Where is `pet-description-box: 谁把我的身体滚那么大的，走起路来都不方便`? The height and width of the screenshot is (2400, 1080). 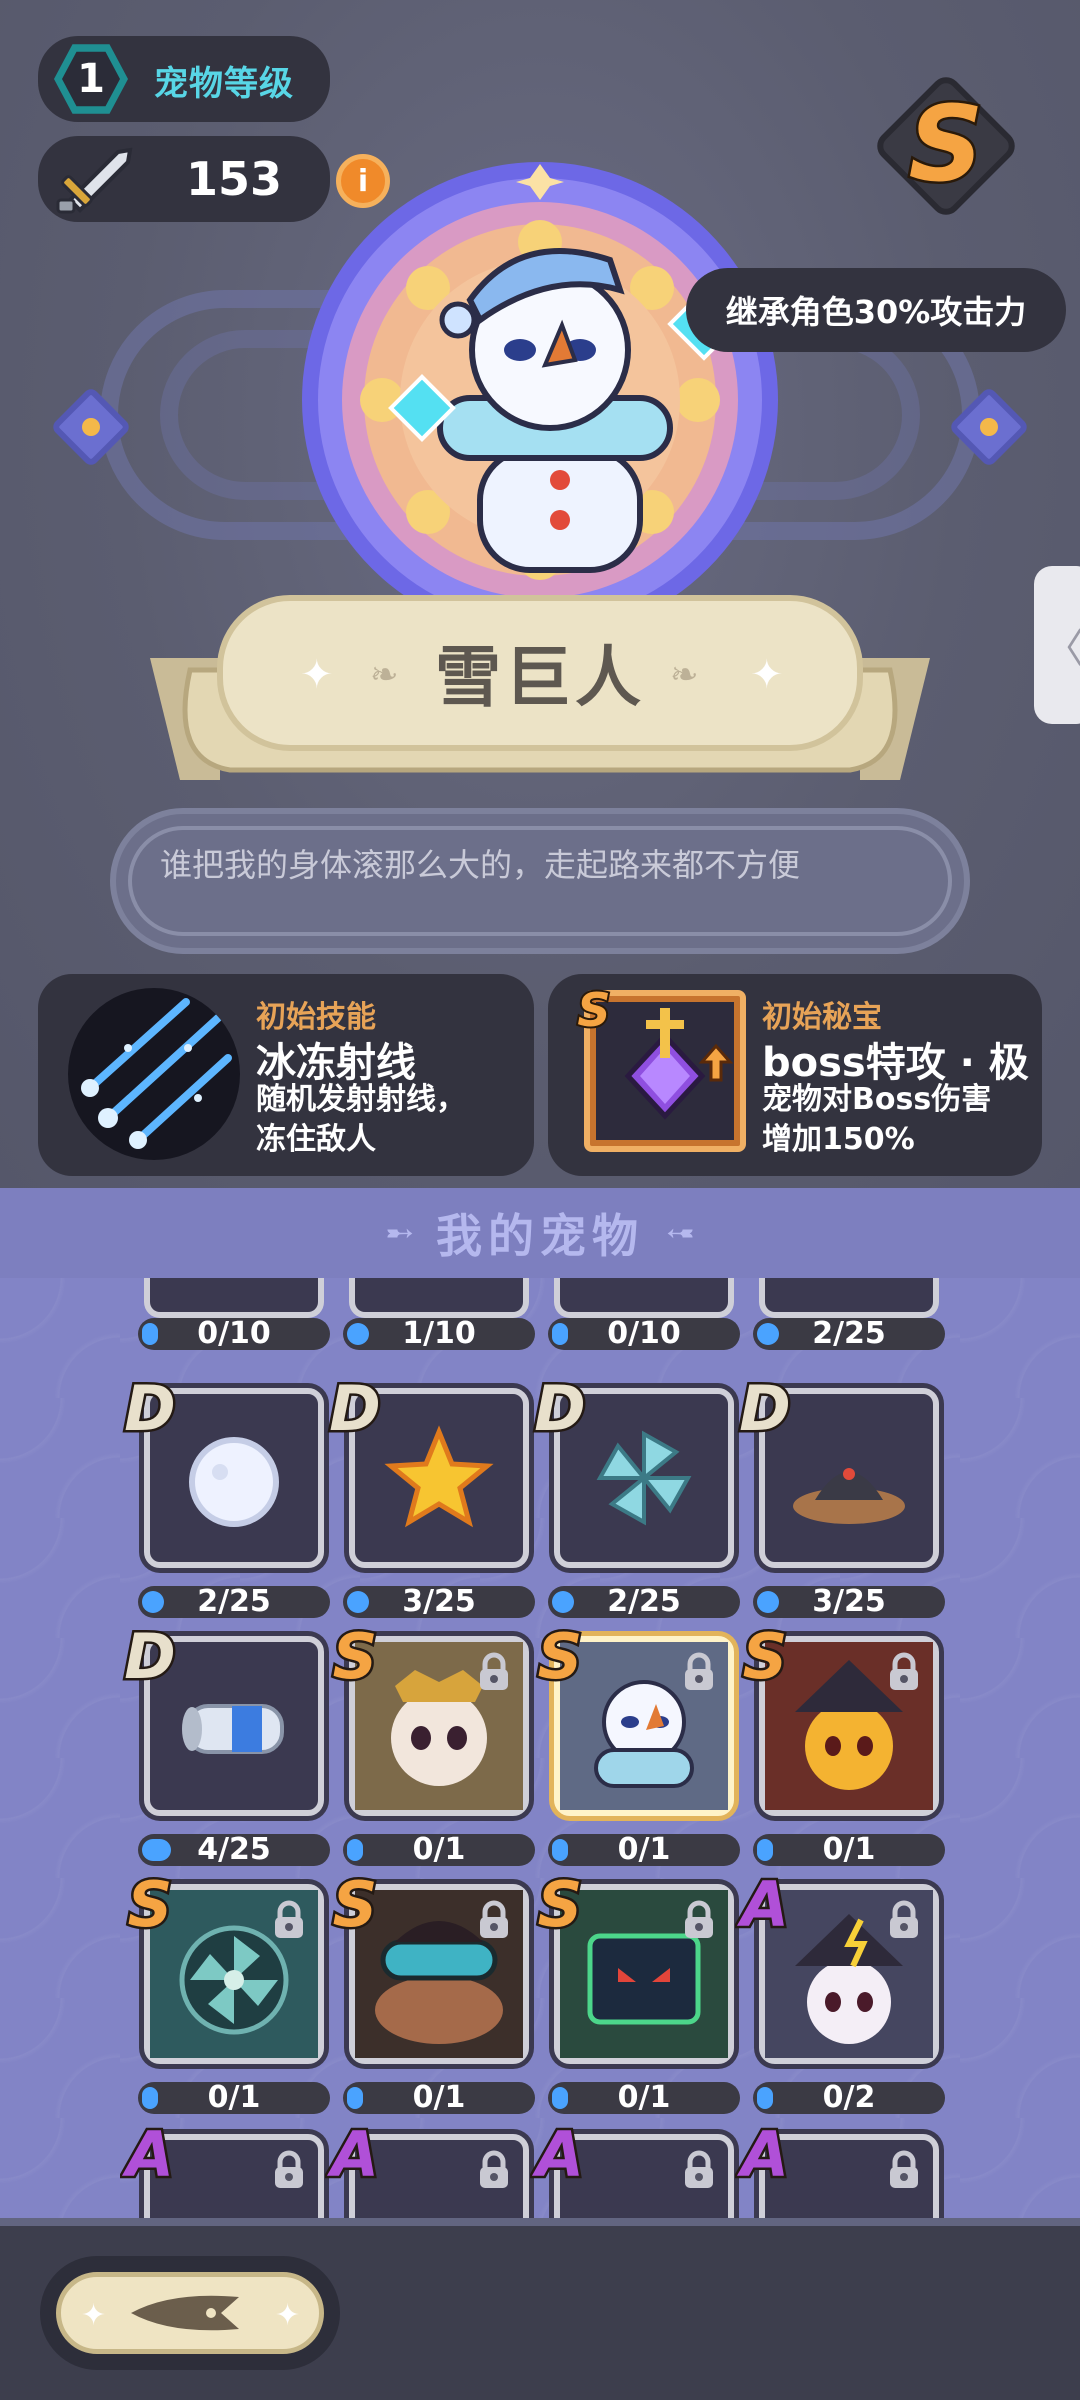
pet-description-box: 谁把我的身体滚那么大的，走起路来都不方便 is located at coordinates (540, 881).